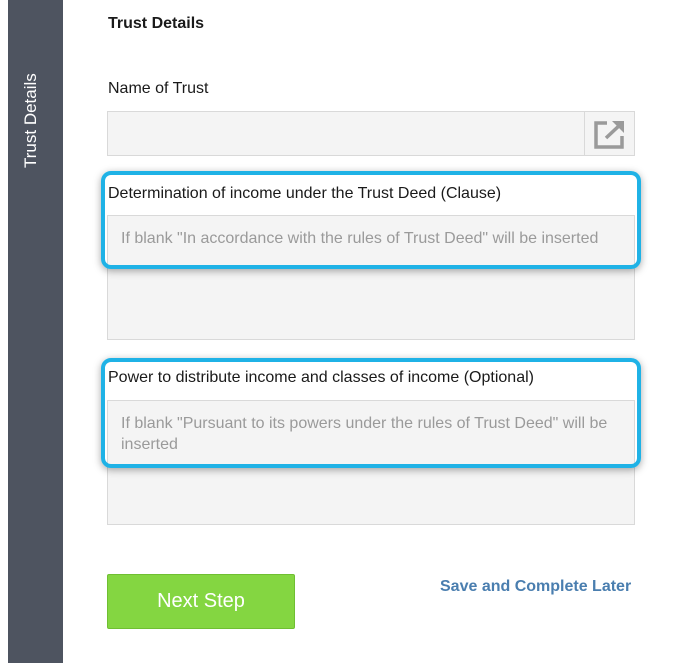  Describe the element at coordinates (4, 331) in the screenshot. I see `left-gutter` at that location.